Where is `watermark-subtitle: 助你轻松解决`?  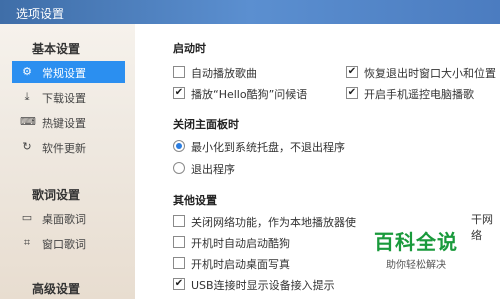 watermark-subtitle: 助你轻松解决 is located at coordinates (416, 265).